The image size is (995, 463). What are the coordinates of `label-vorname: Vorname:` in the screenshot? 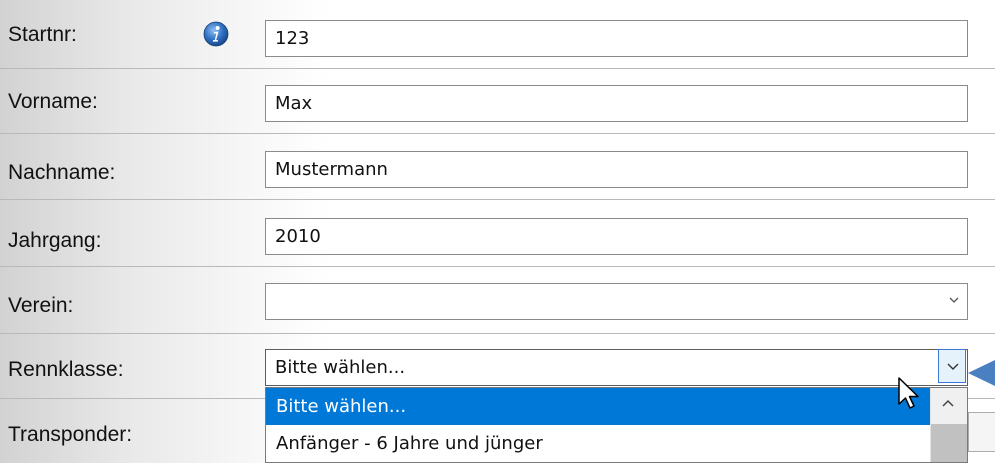 It's located at (53, 101).